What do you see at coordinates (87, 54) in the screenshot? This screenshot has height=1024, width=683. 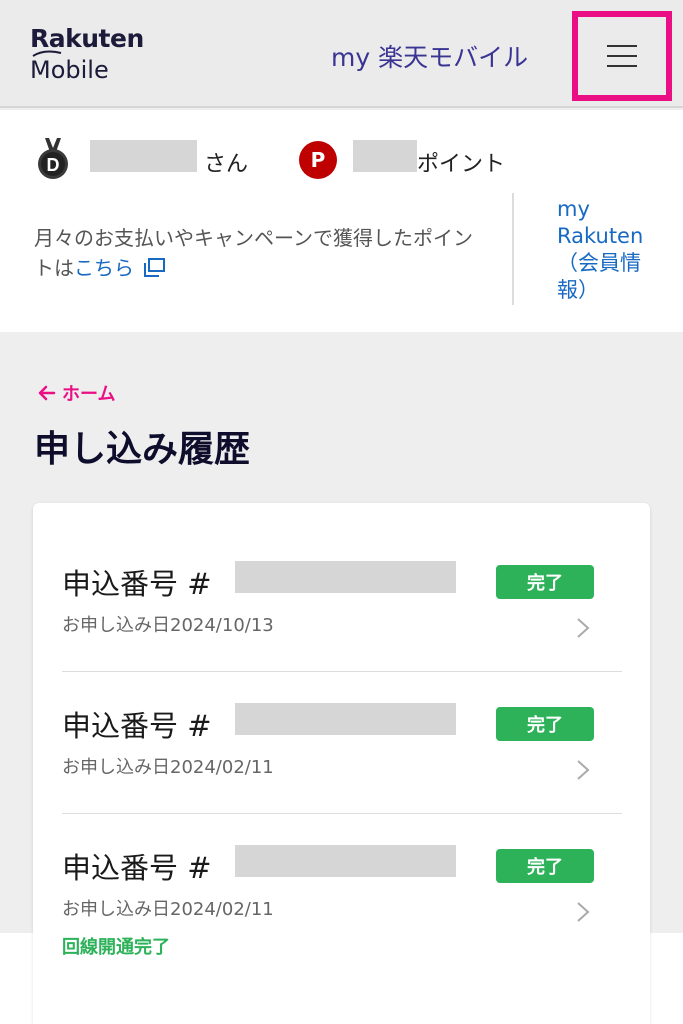 I see `rakuten-mobile-logo: Rakuten Mobile` at bounding box center [87, 54].